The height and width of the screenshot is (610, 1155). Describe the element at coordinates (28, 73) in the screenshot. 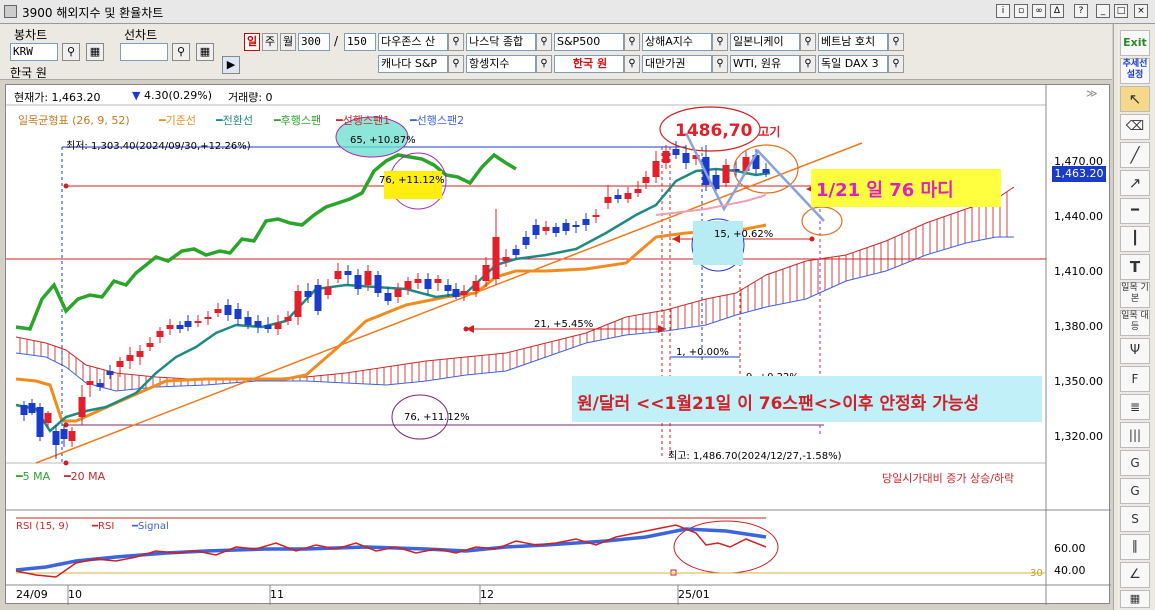

I see `bong-name: 한국 원` at that location.